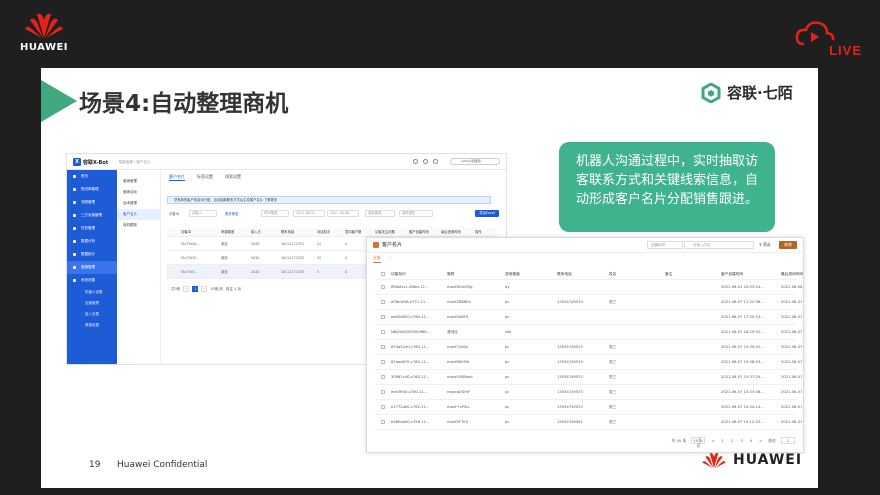 The height and width of the screenshot is (495, 880). What do you see at coordinates (138, 181) in the screenshot?
I see `submenu-item: 营销管理` at bounding box center [138, 181].